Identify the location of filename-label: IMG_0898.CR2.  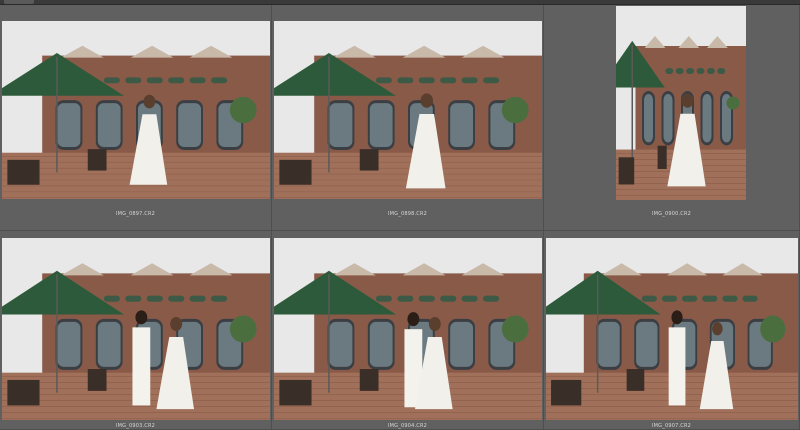
(407, 214).